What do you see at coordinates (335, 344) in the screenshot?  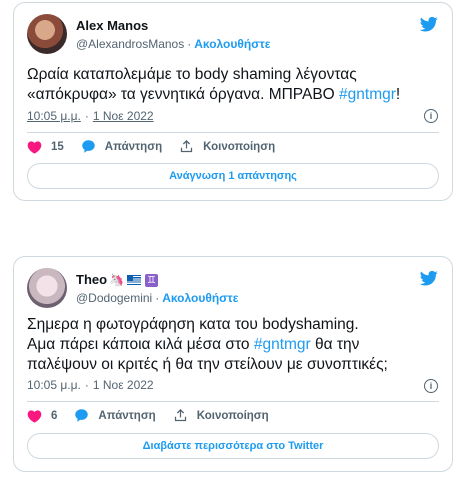 I see `tweet-text-line-2-post: θα την` at bounding box center [335, 344].